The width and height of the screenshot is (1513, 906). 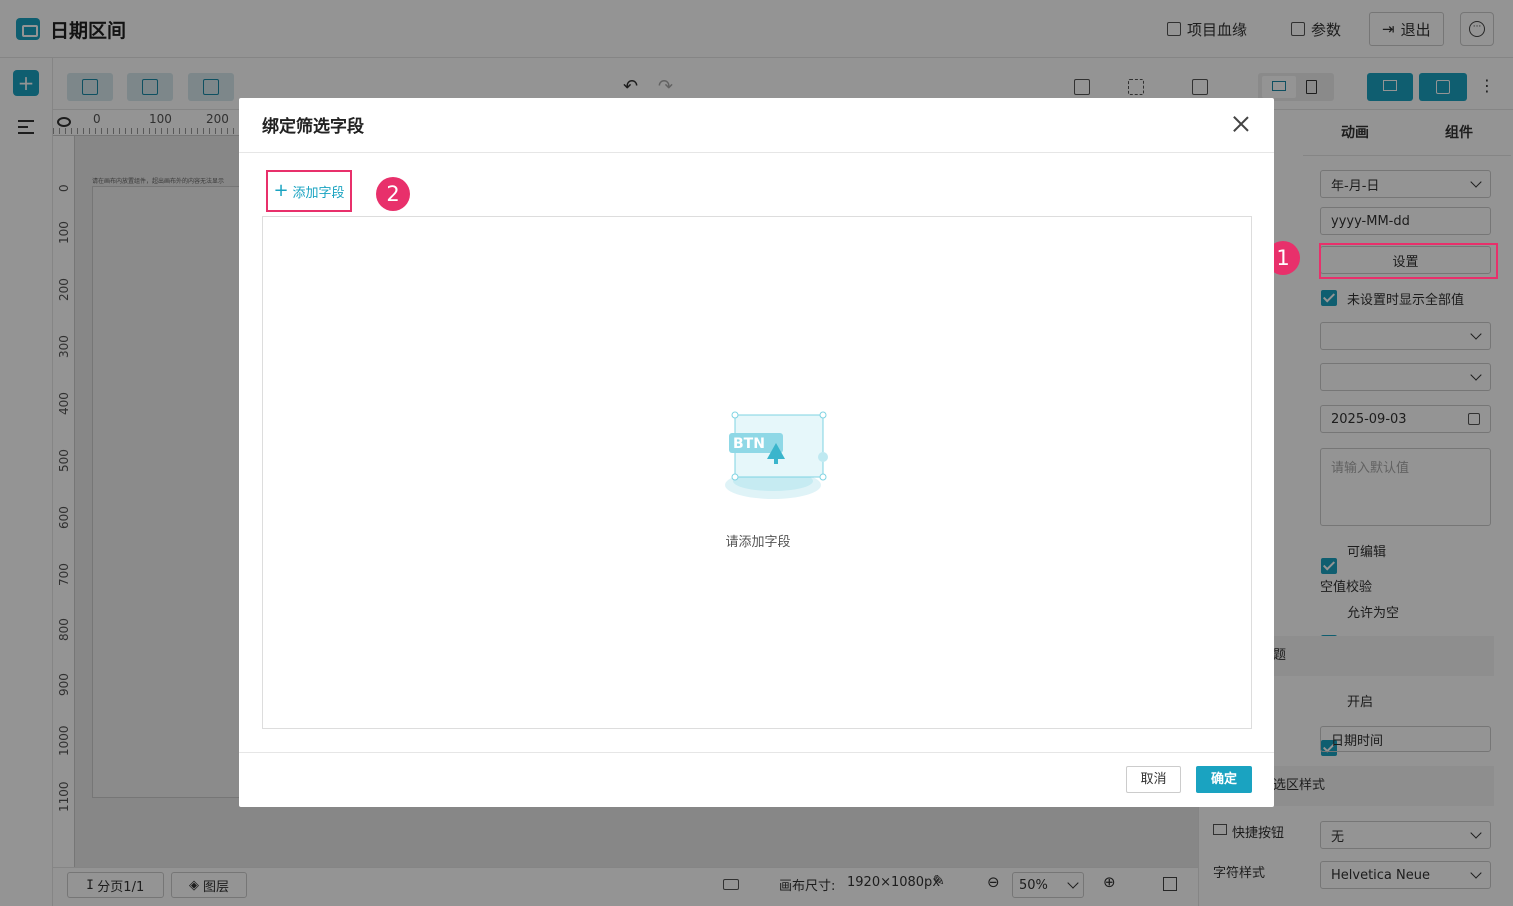 I want to click on cancel-button: 取消, so click(x=1153, y=779).